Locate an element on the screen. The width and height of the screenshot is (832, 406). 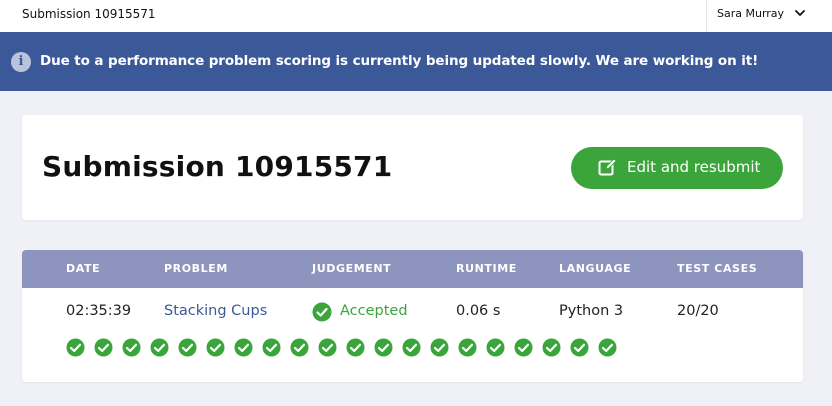
judgement-text: Accepted is located at coordinates (374, 311).